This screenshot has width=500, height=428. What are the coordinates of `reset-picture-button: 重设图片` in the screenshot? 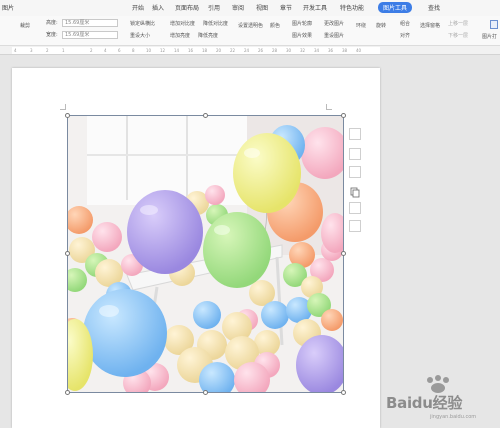 It's located at (334, 36).